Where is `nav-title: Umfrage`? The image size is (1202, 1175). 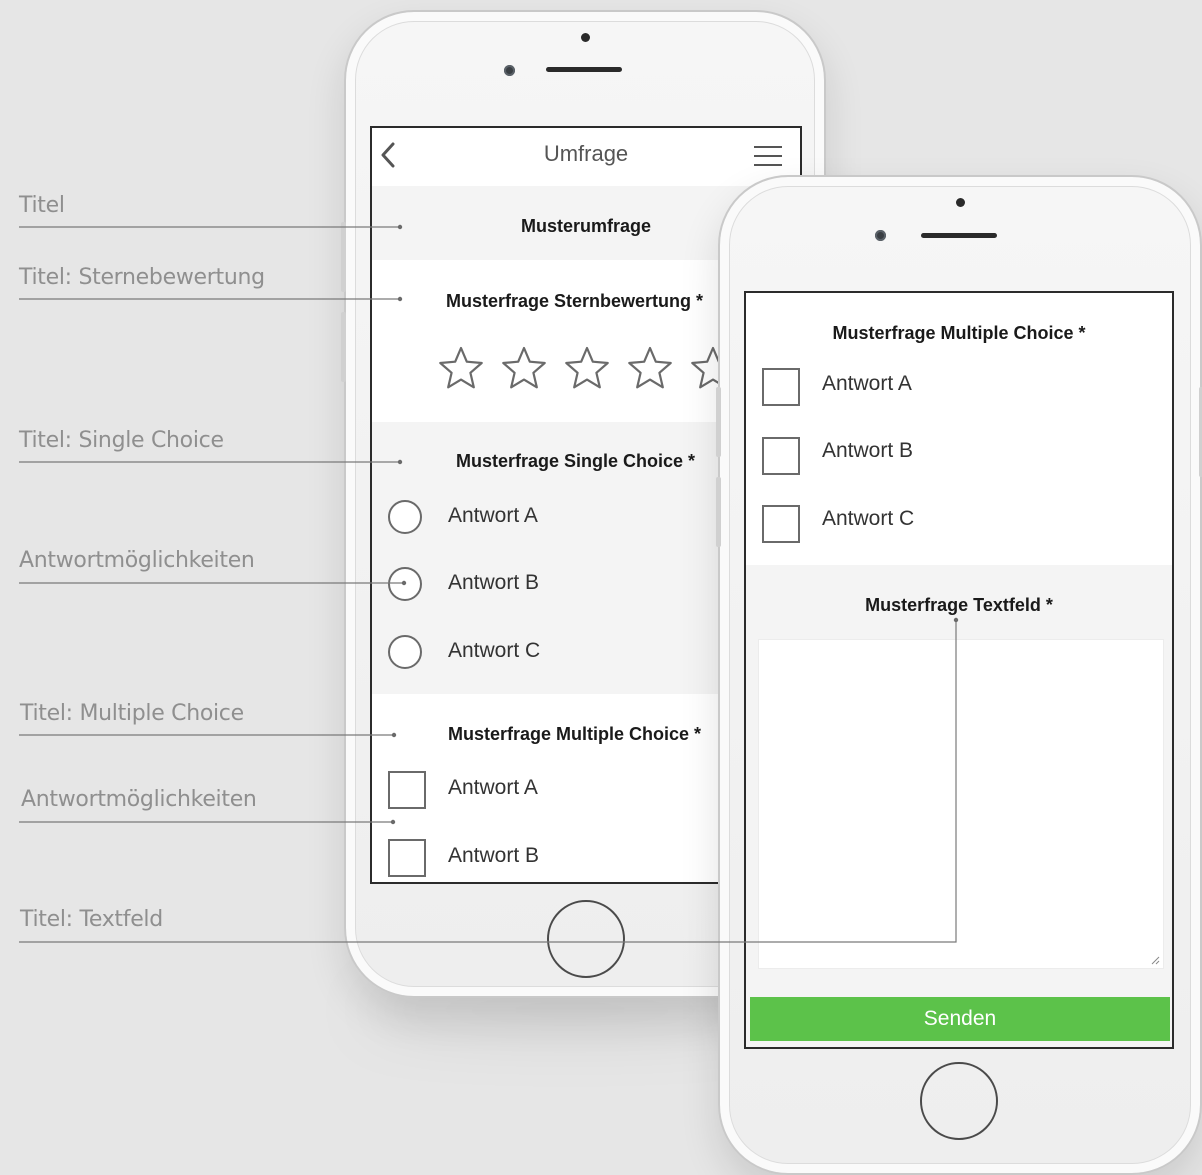
nav-title: Umfrage is located at coordinates (586, 153).